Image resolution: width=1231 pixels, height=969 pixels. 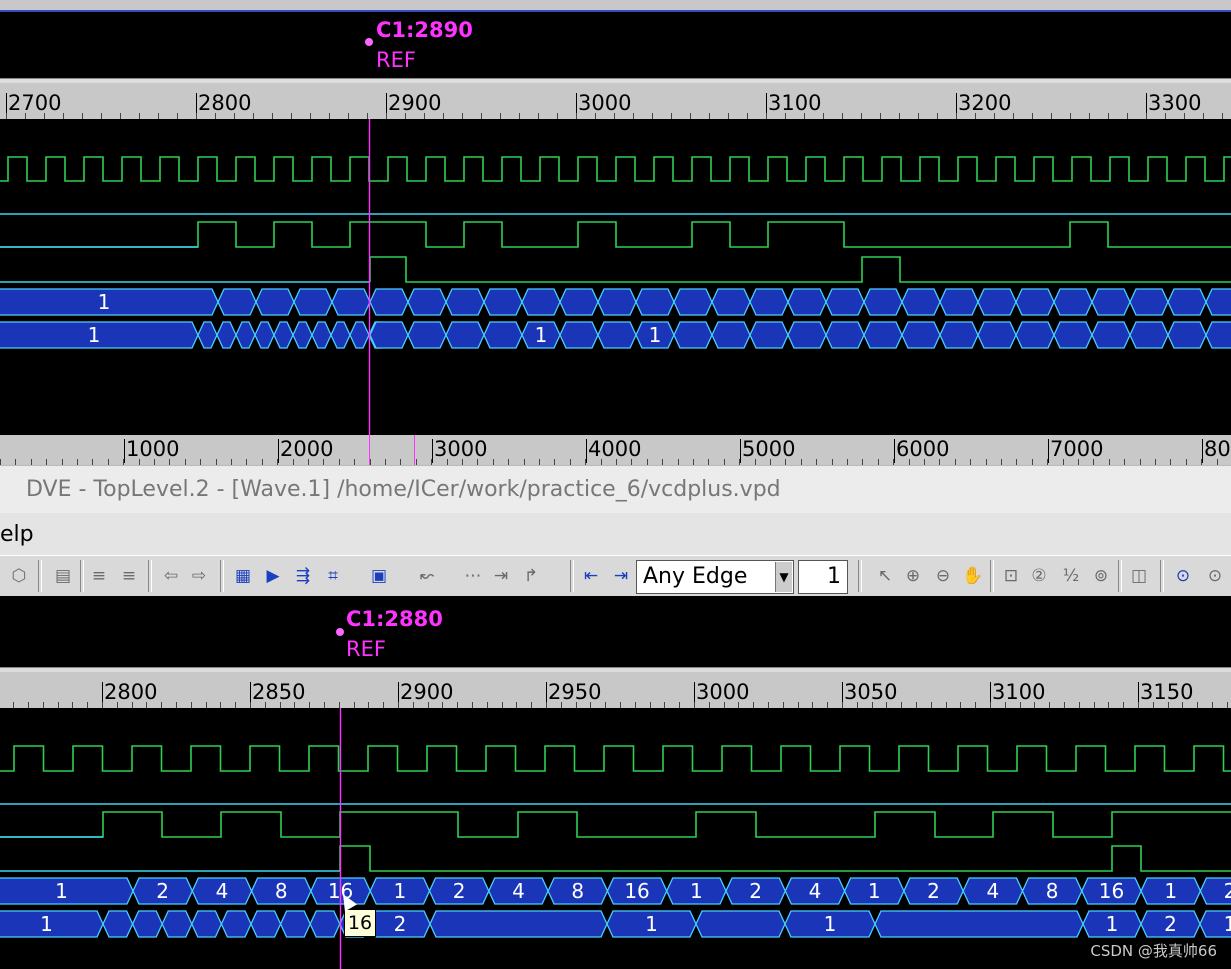 I want to click on edge-type-value: Any Edge, so click(x=695, y=576).